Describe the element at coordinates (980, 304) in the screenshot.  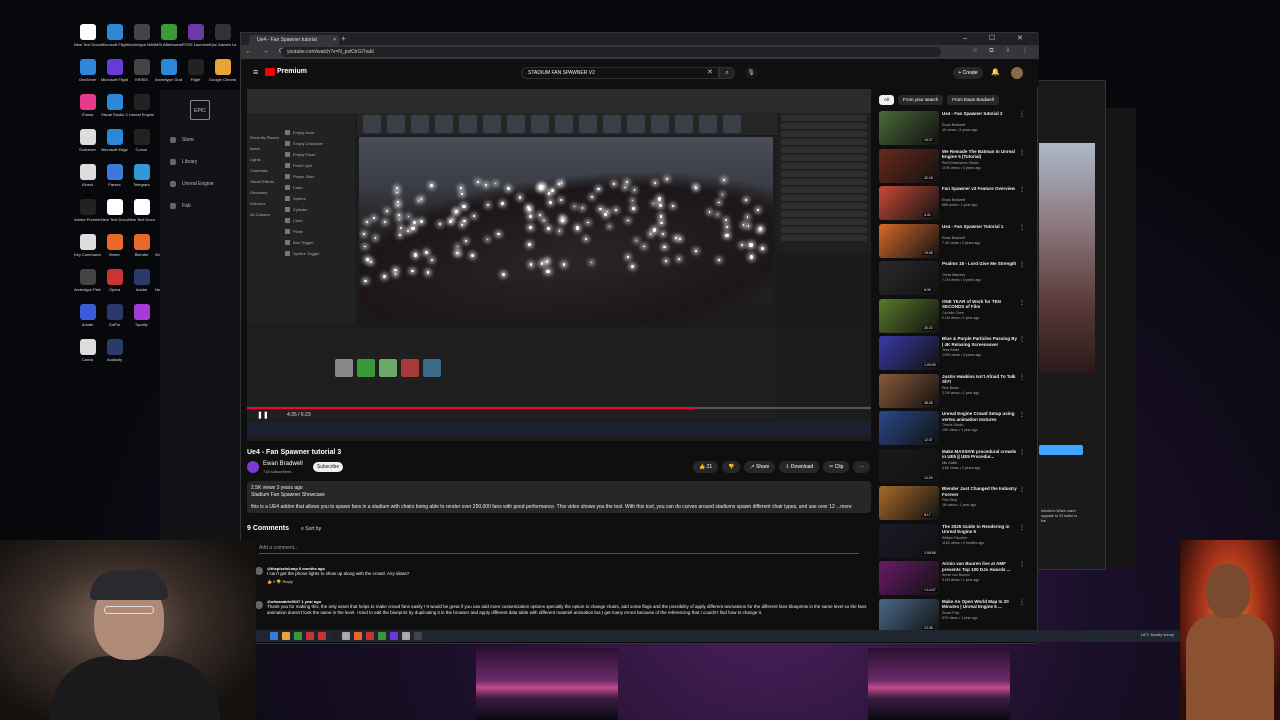
I see `recommendation-title: ONE YEAR of Work for TEN SECONDS of Film` at that location.